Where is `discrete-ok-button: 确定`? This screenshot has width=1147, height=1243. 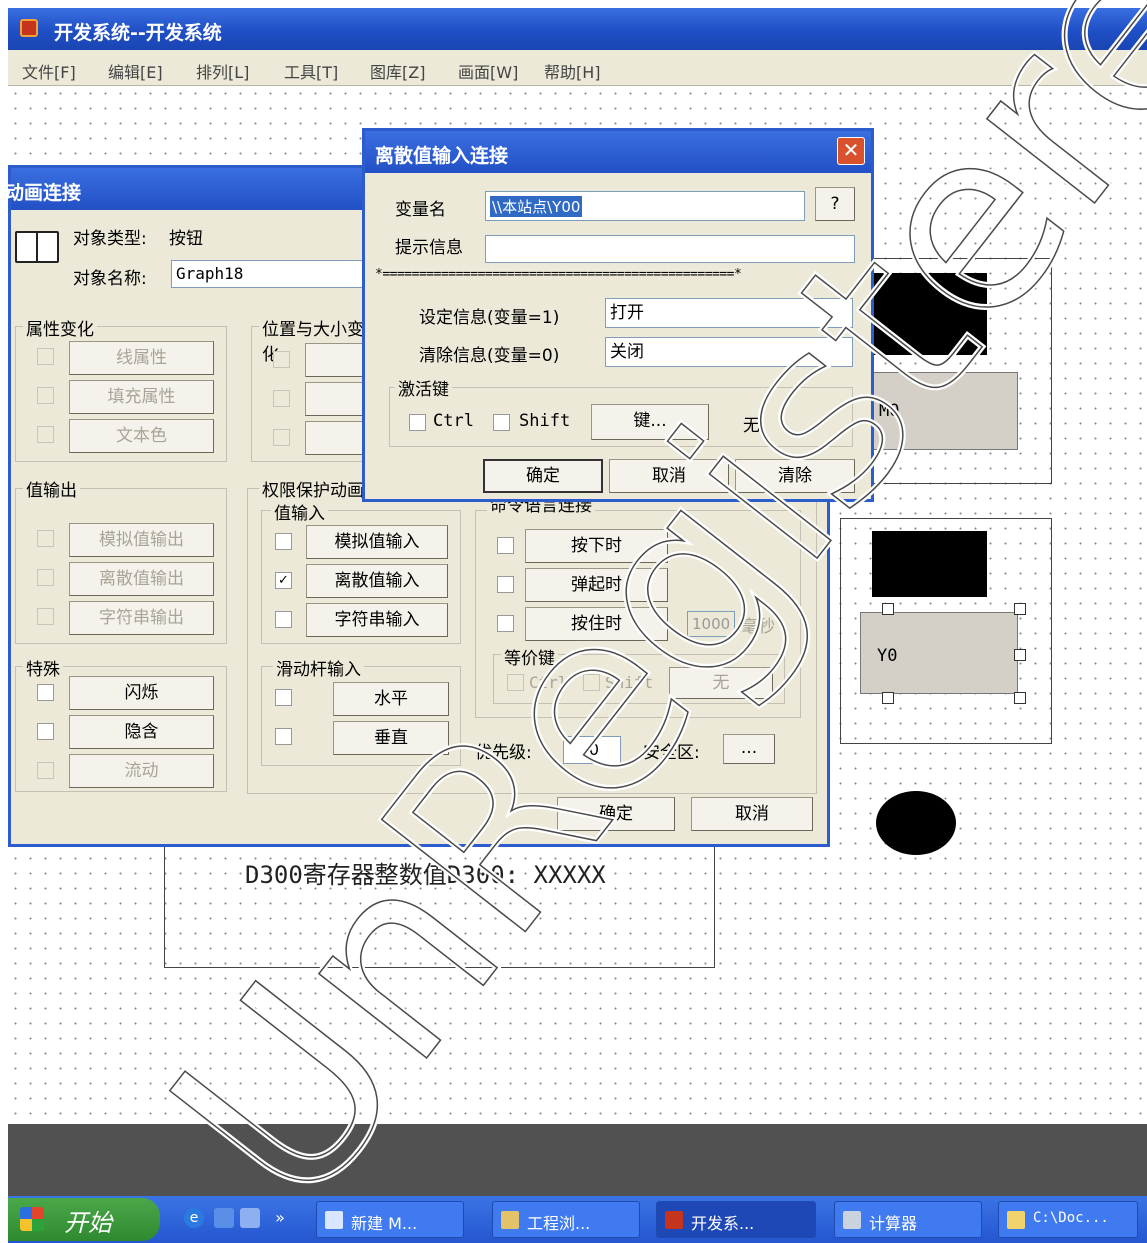 discrete-ok-button: 确定 is located at coordinates (543, 476).